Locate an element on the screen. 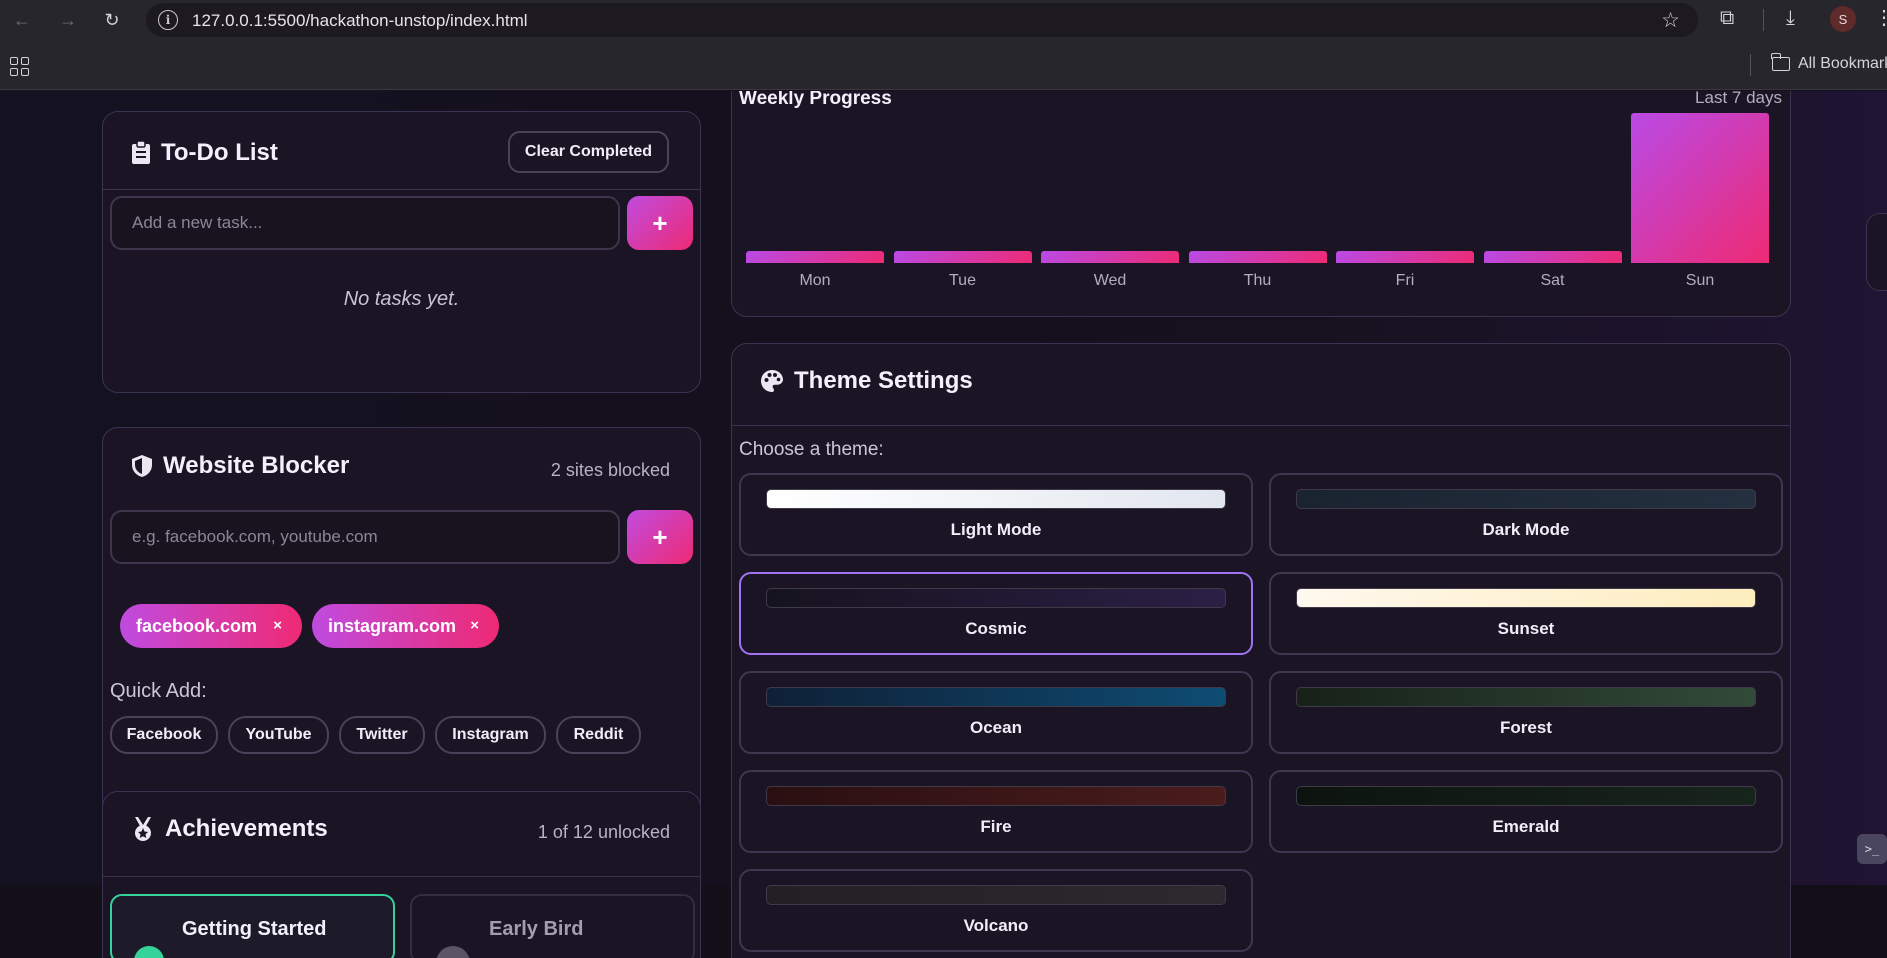 The image size is (1887, 958). theme-name: Emerald is located at coordinates (1526, 826).